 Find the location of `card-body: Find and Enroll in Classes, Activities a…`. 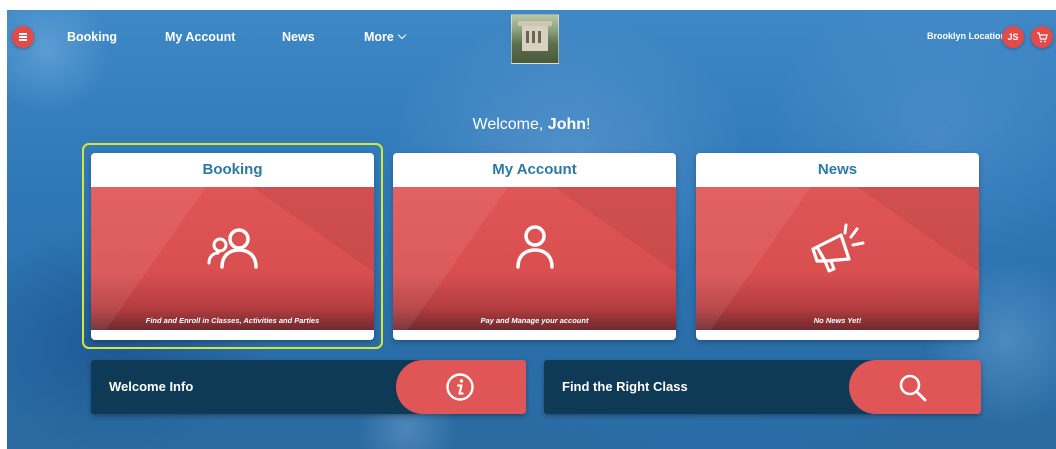

card-body: Find and Enroll in Classes, Activities a… is located at coordinates (232, 258).